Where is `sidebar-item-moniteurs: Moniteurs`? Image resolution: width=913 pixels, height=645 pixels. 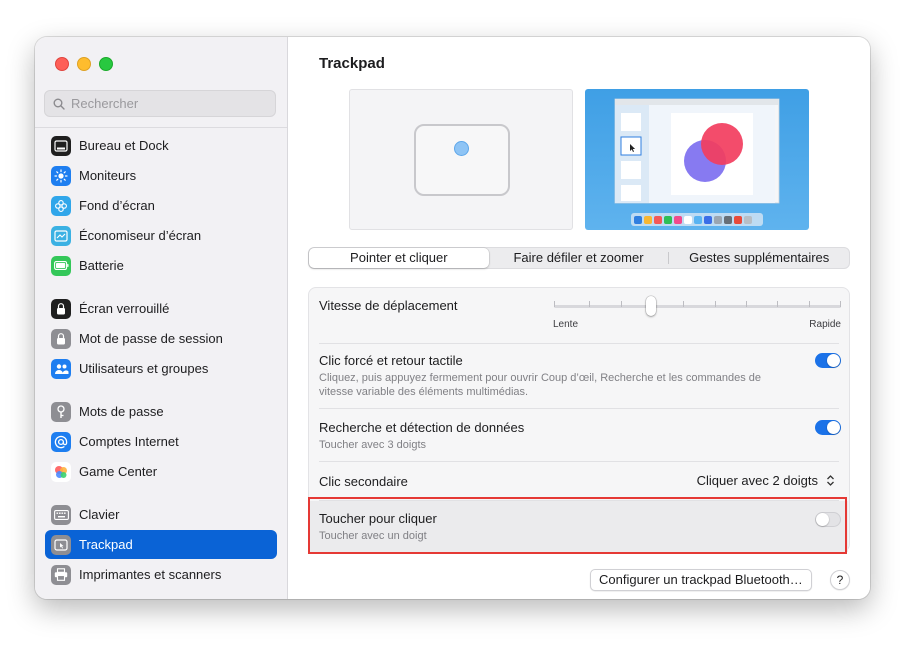
sidebar-item-moniteurs: Moniteurs is located at coordinates (161, 175).